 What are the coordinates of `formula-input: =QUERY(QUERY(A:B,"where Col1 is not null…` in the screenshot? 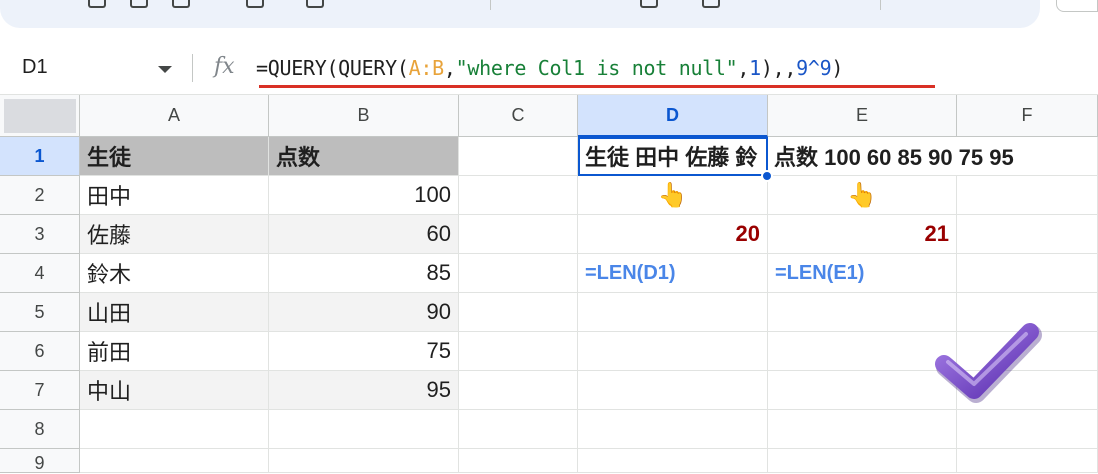 It's located at (549, 68).